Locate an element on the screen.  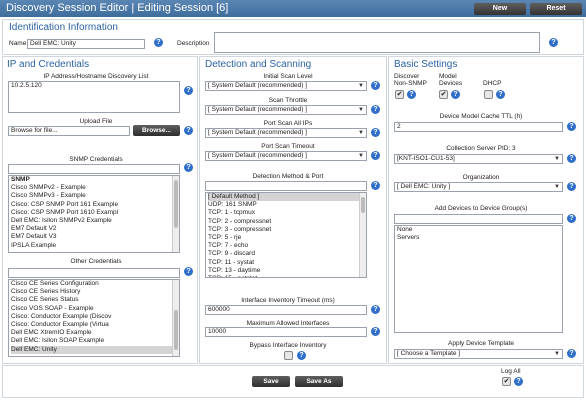
list-item: Cisco: Conductor Example (Discov is located at coordinates (95, 317).